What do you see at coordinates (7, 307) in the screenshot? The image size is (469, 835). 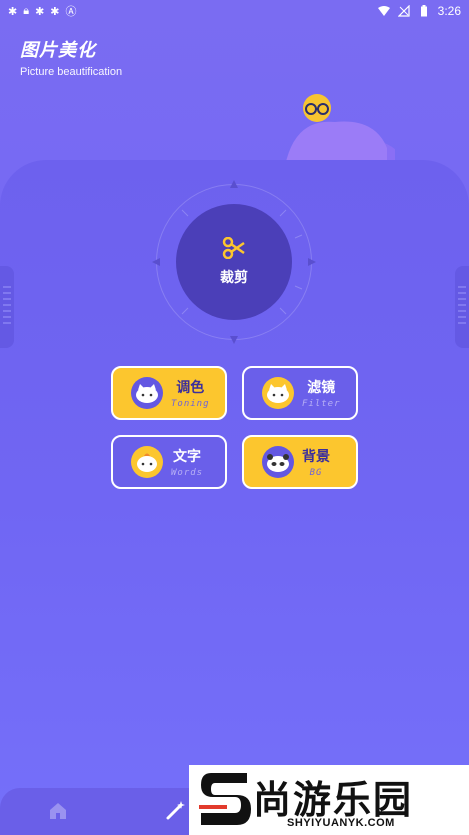 I see `left-drawer-handle` at bounding box center [7, 307].